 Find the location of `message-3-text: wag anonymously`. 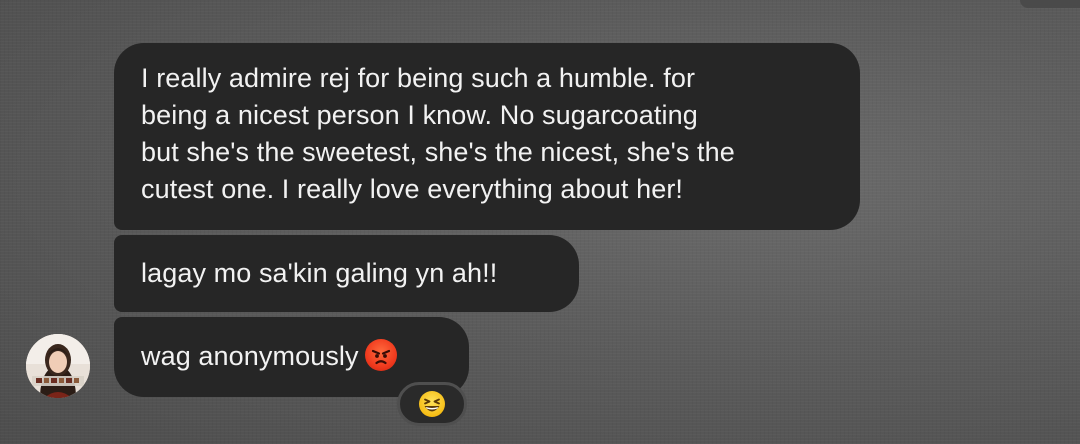

message-3-text: wag anonymously is located at coordinates (250, 356).